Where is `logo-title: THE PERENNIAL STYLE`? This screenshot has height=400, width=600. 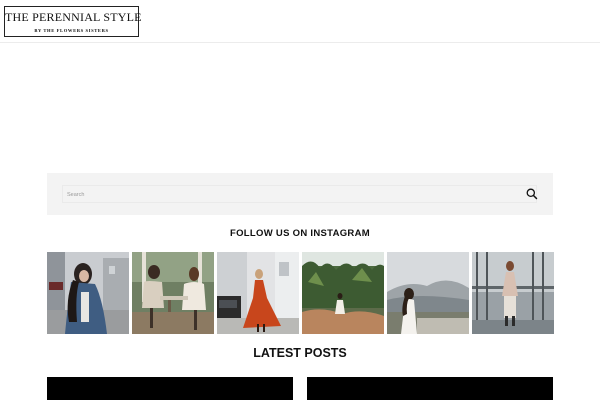
logo-title: THE PERENNIAL STYLE is located at coordinates (73, 17).